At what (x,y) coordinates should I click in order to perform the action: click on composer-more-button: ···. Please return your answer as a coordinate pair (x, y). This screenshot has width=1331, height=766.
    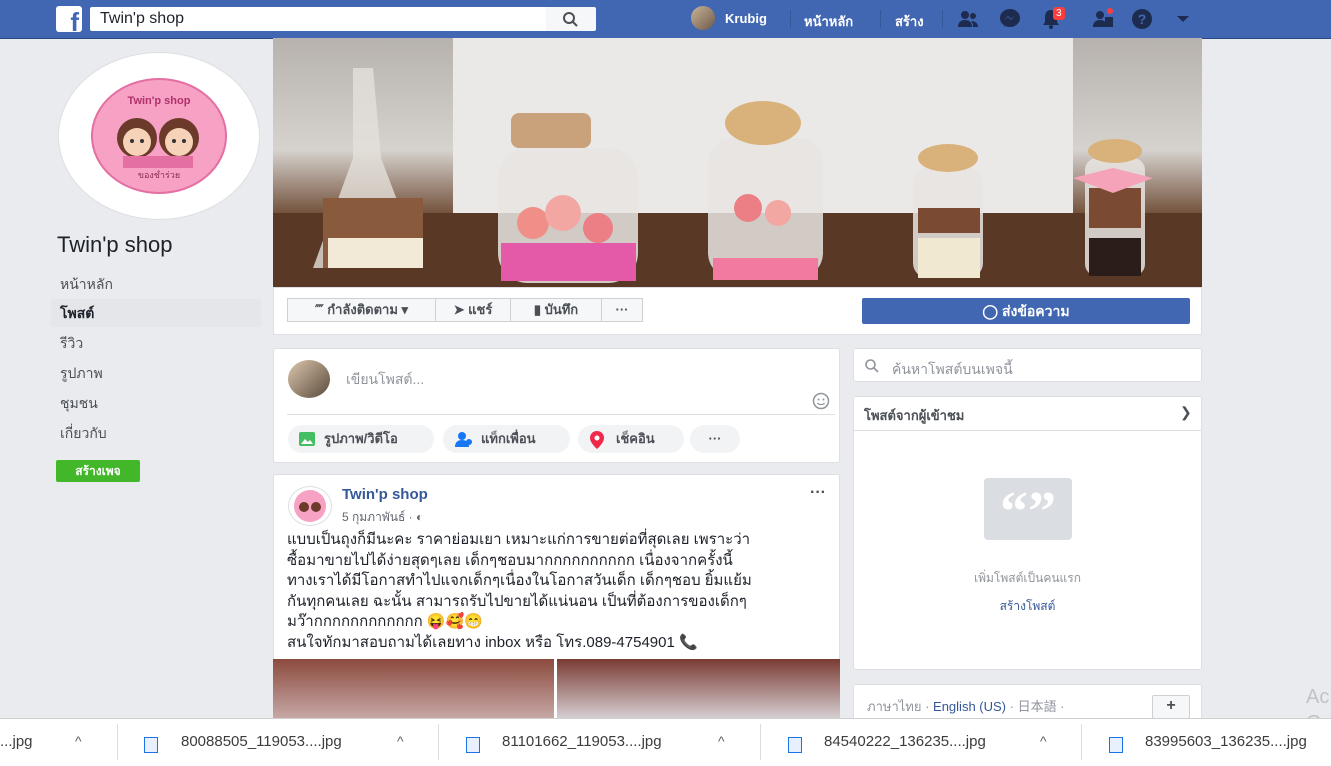
    Looking at the image, I should click on (715, 439).